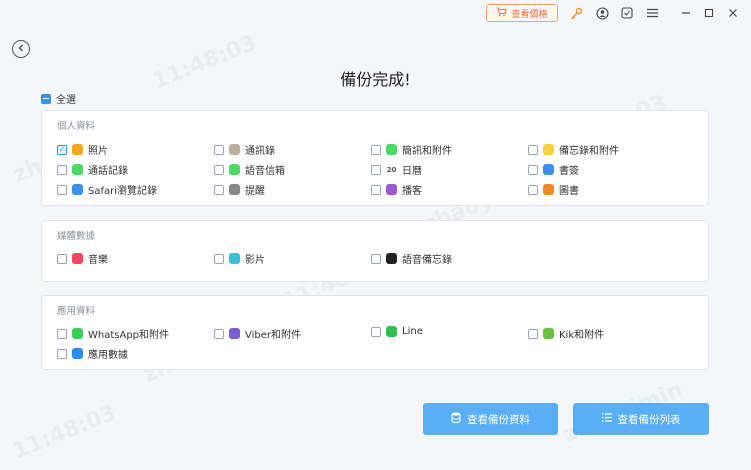 The image size is (751, 470). I want to click on data-item: 圖書, so click(553, 189).